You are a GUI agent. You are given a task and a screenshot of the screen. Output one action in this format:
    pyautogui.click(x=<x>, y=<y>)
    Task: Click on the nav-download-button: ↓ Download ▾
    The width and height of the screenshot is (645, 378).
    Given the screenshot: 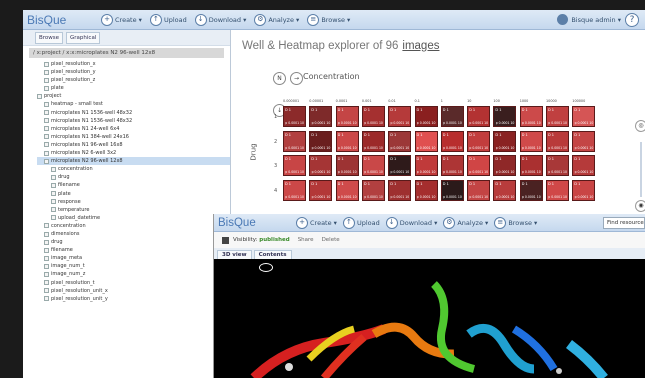 What is the action you would take?
    pyautogui.click(x=220, y=19)
    